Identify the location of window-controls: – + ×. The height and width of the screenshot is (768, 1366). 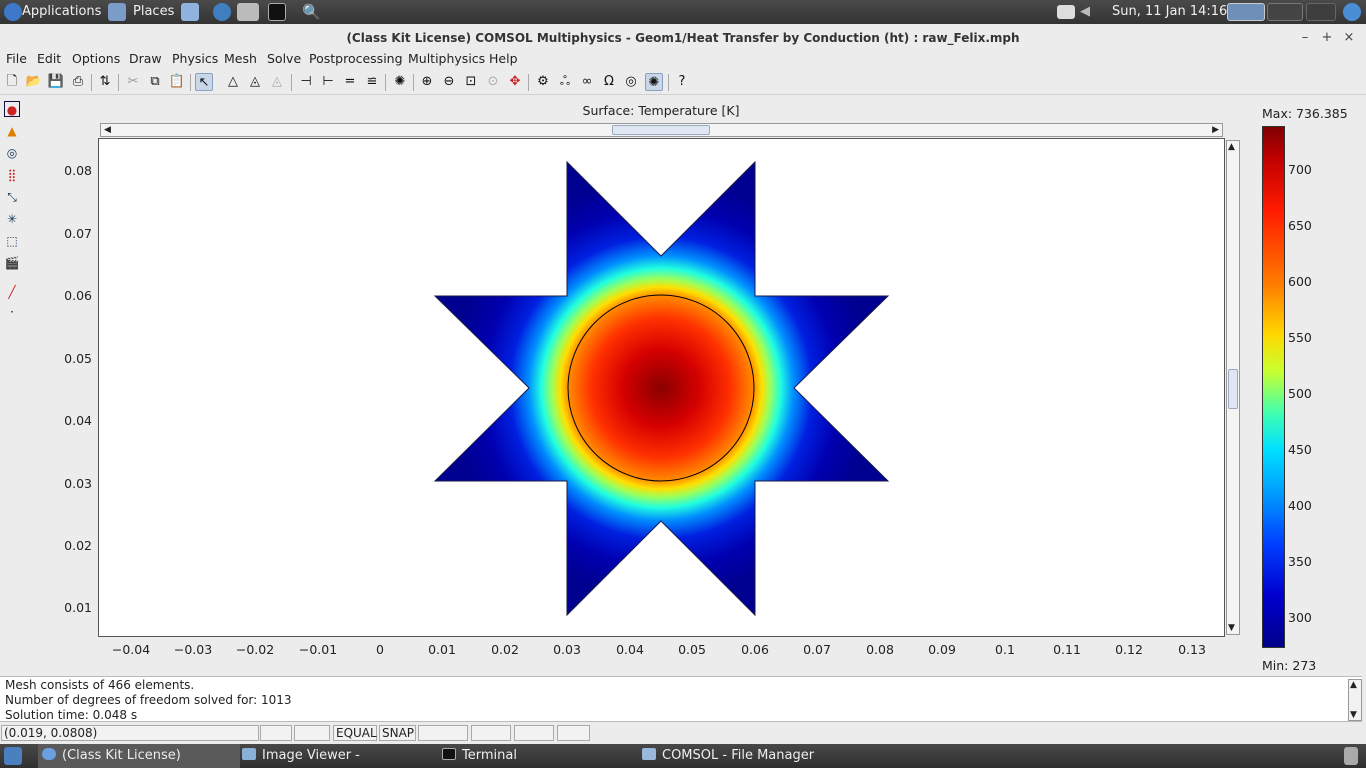
(1327, 38).